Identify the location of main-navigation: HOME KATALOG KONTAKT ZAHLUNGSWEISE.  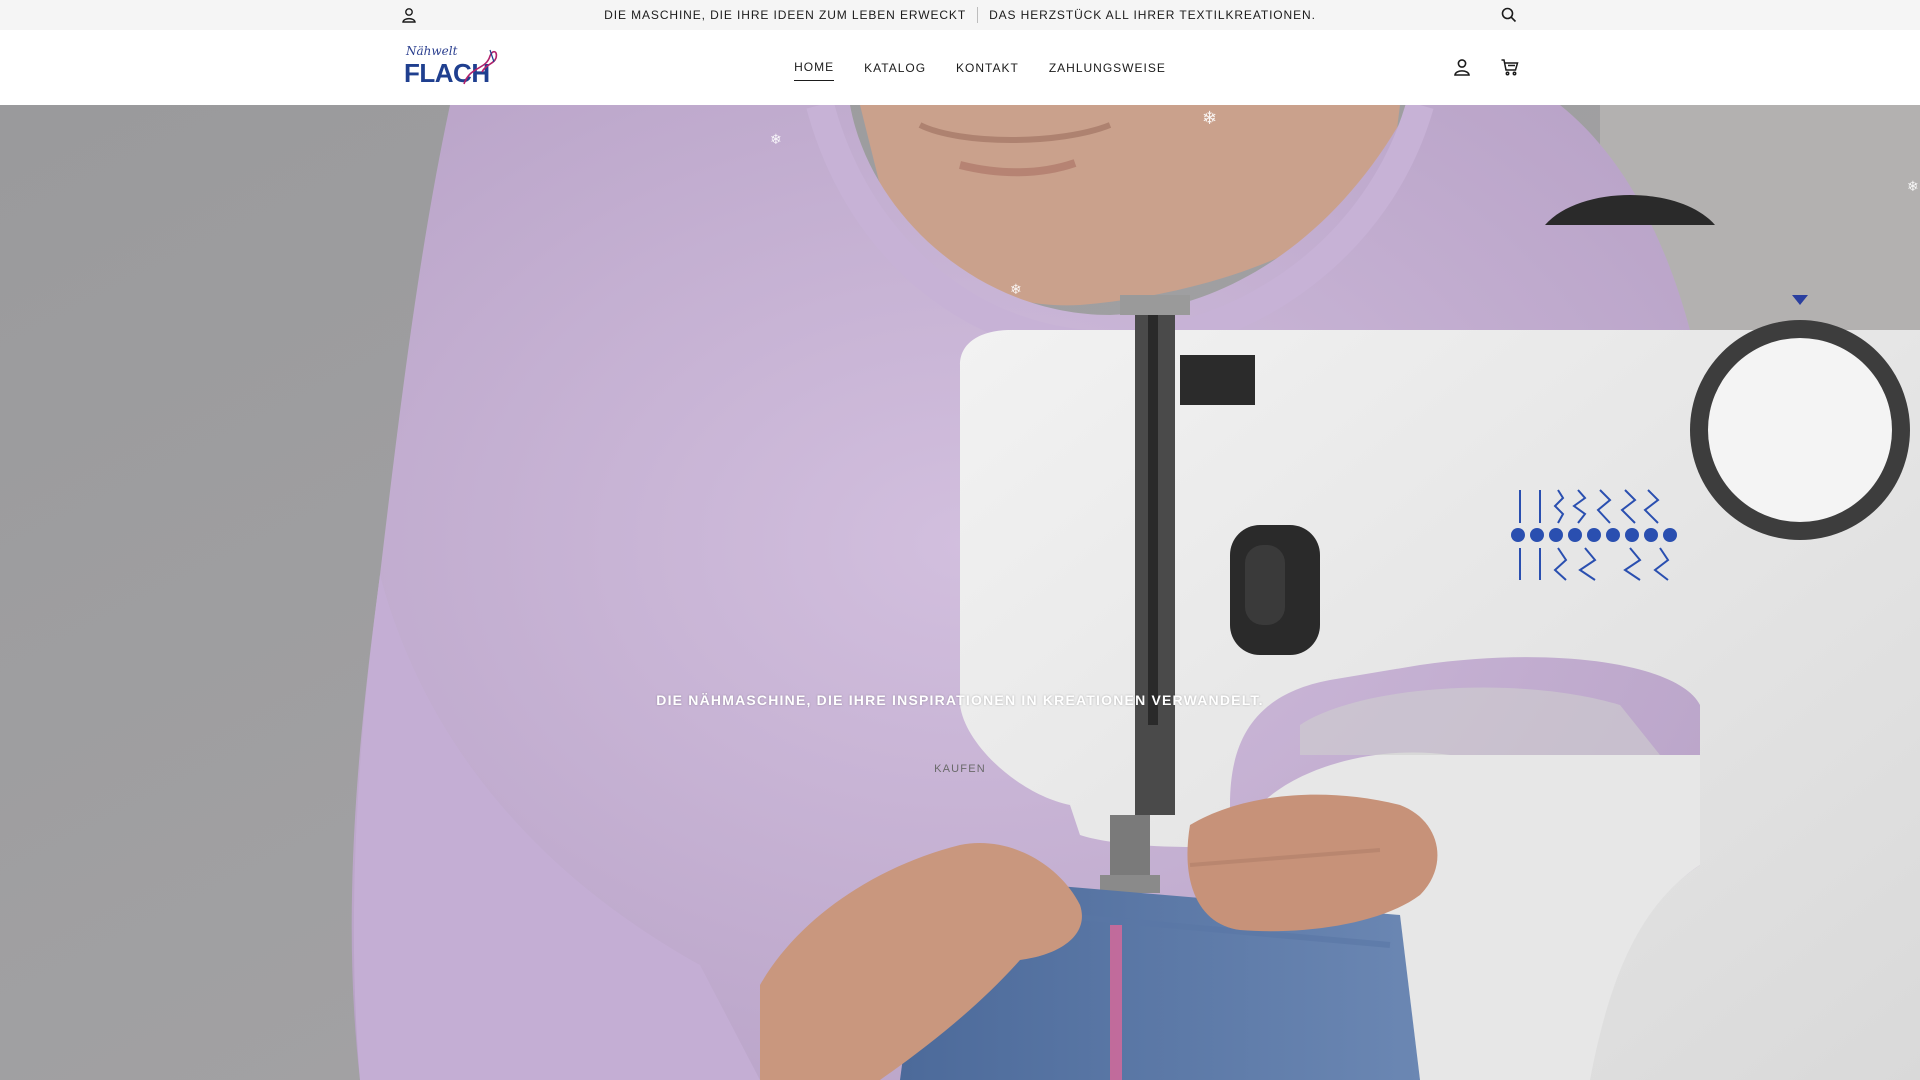
(960, 67).